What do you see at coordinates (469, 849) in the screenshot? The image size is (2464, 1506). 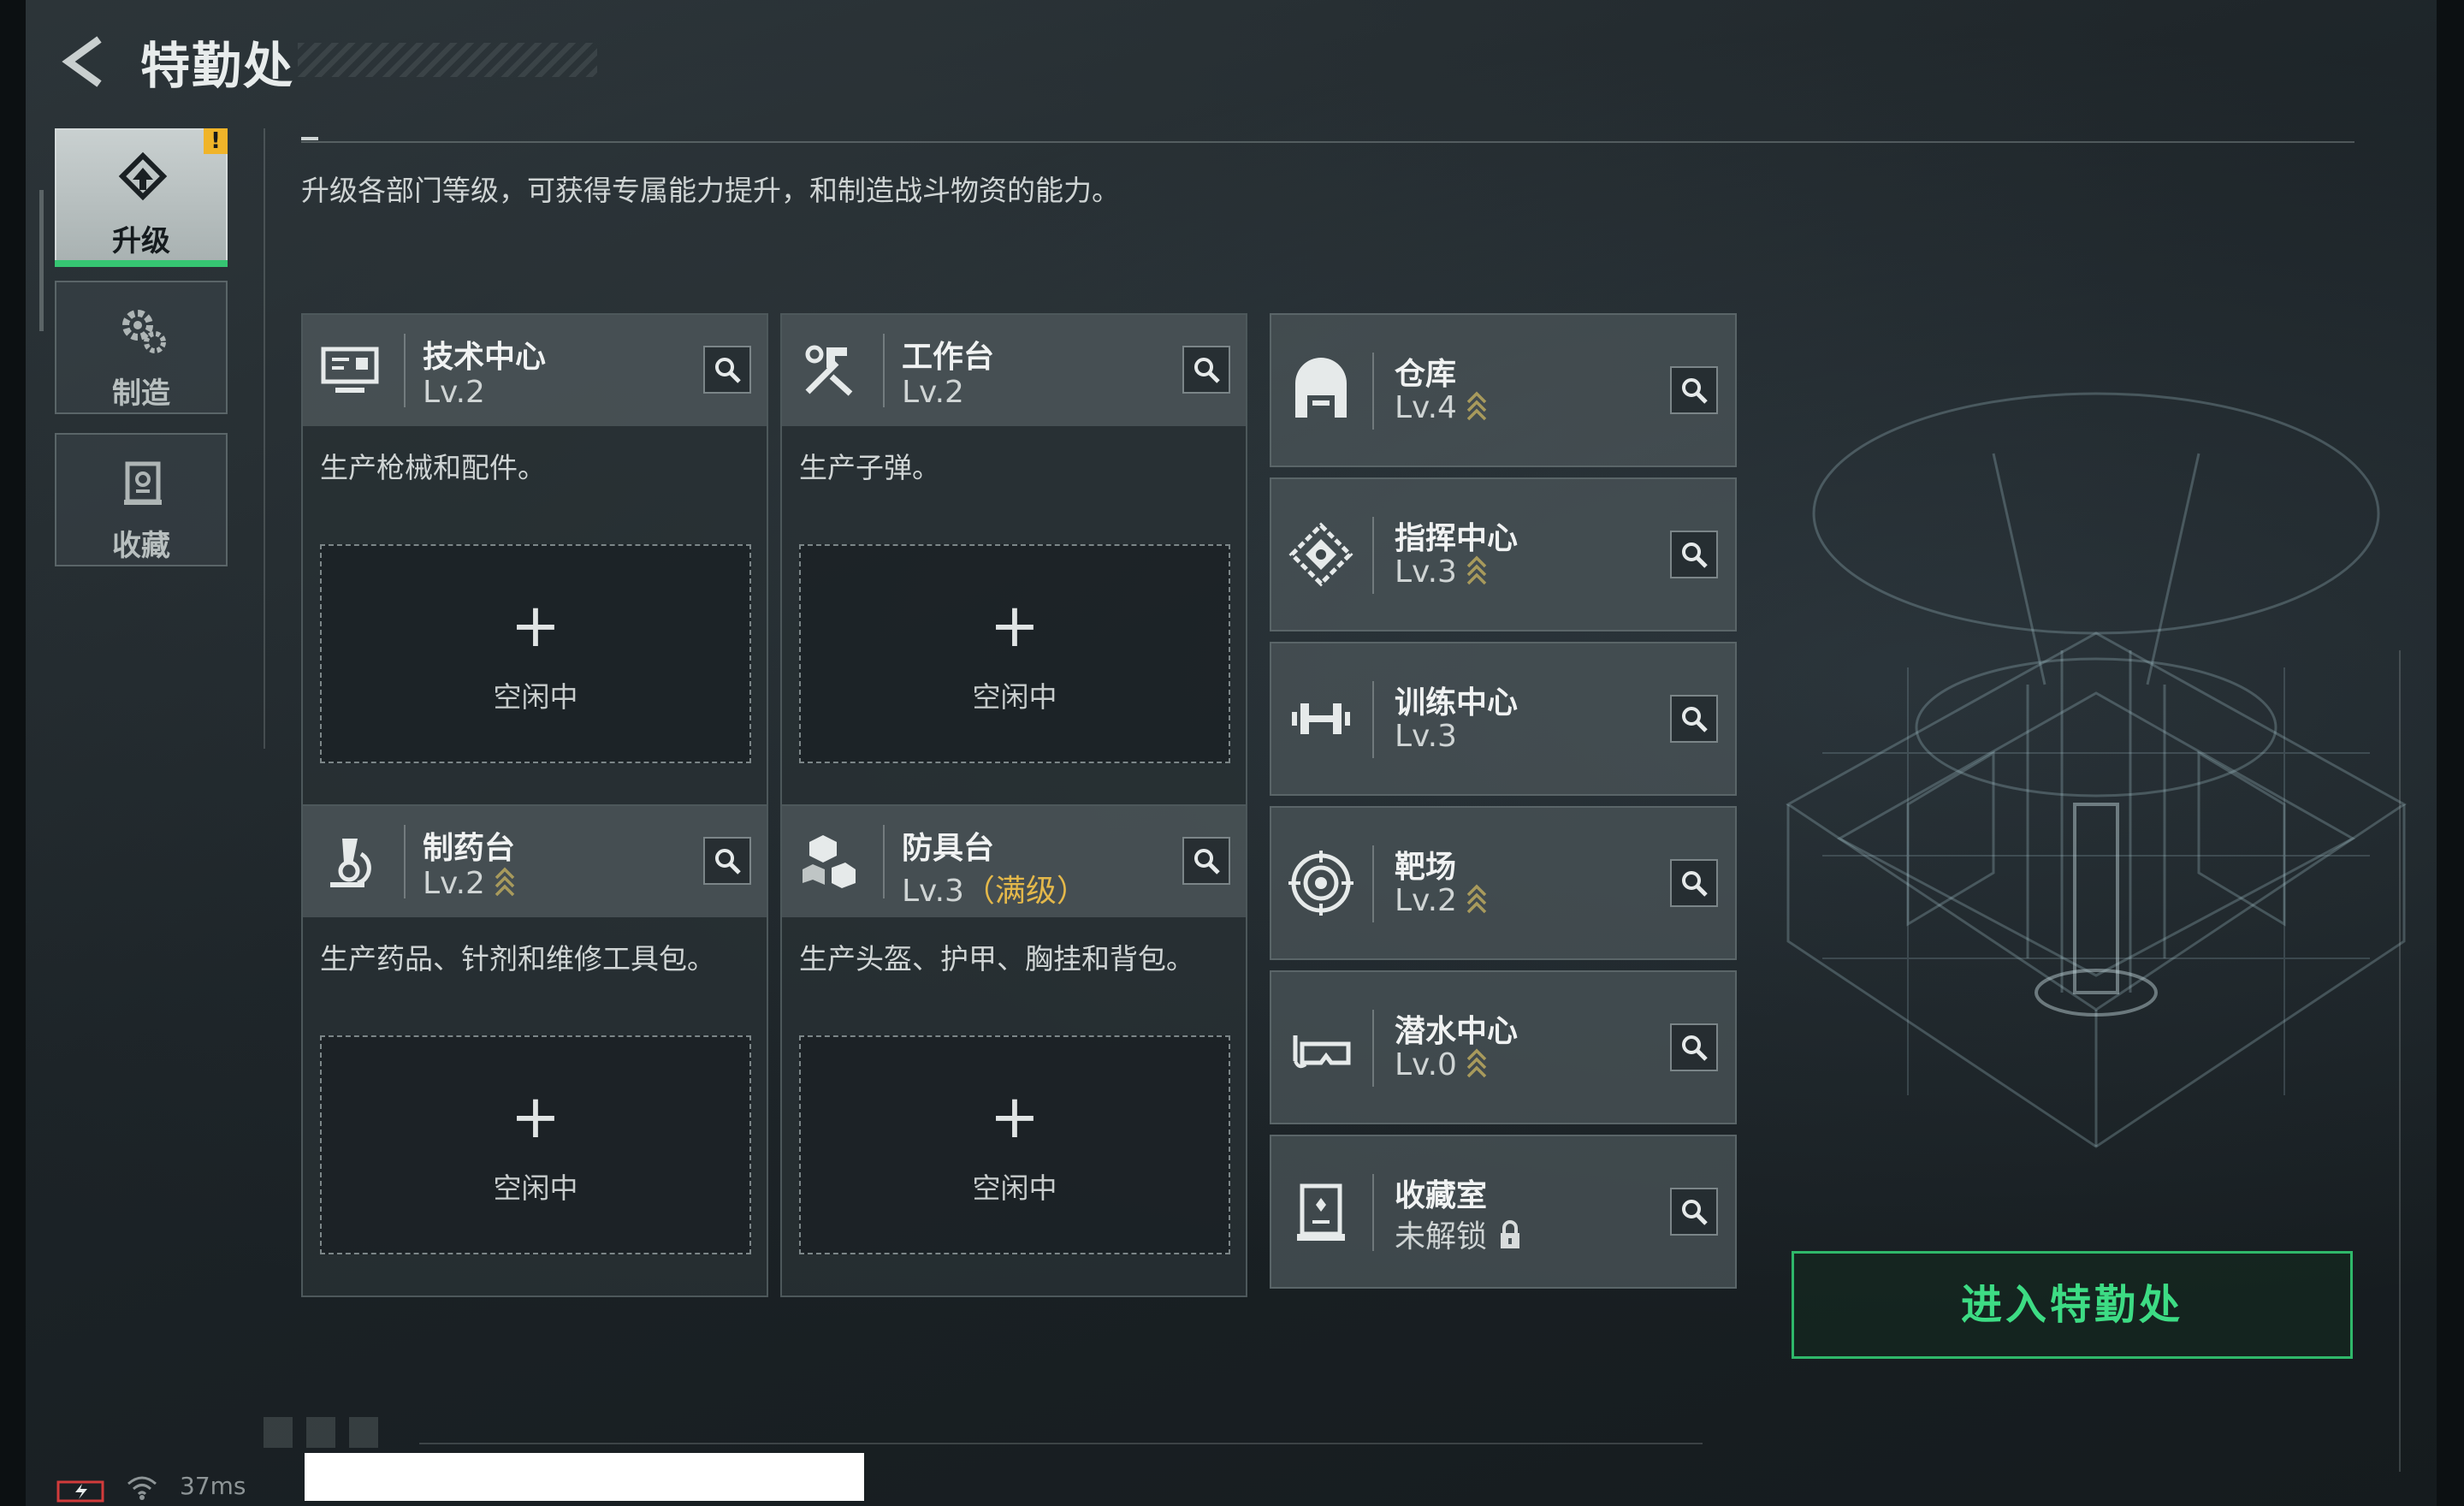 I see `card-title: 制药台` at bounding box center [469, 849].